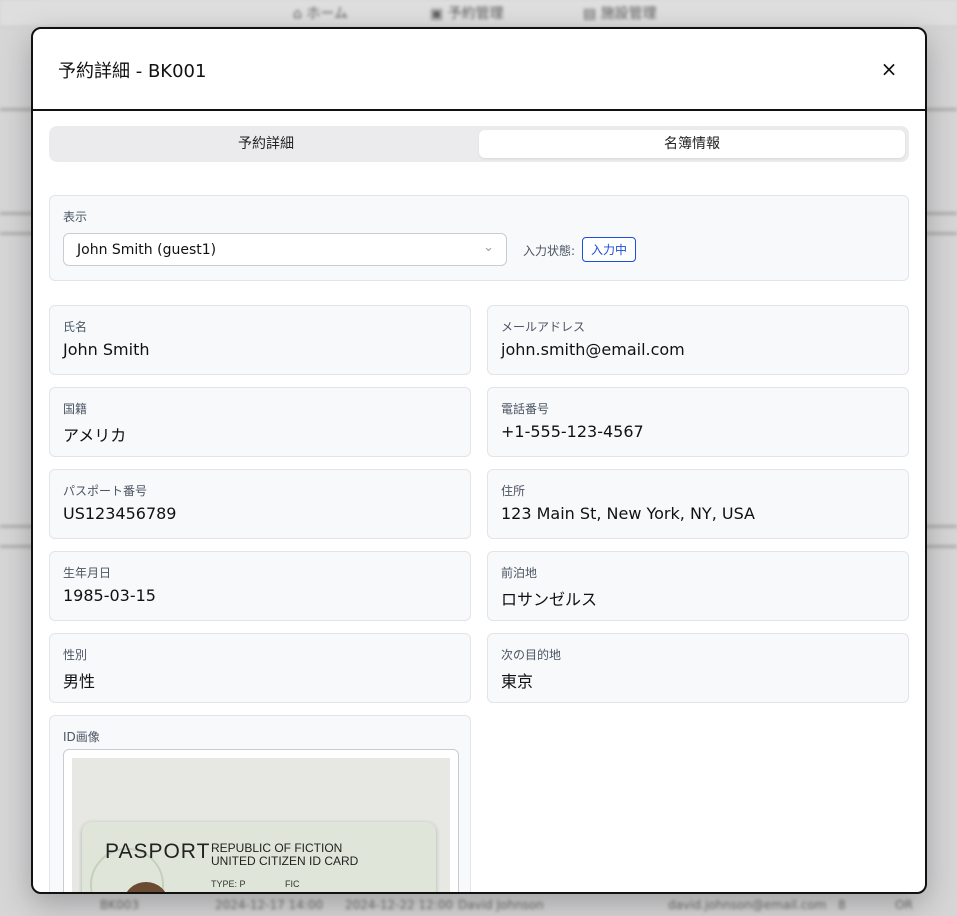 The image size is (957, 916). What do you see at coordinates (479, 70) in the screenshot?
I see `modal-header: 予約詳細 - BK001 ×` at bounding box center [479, 70].